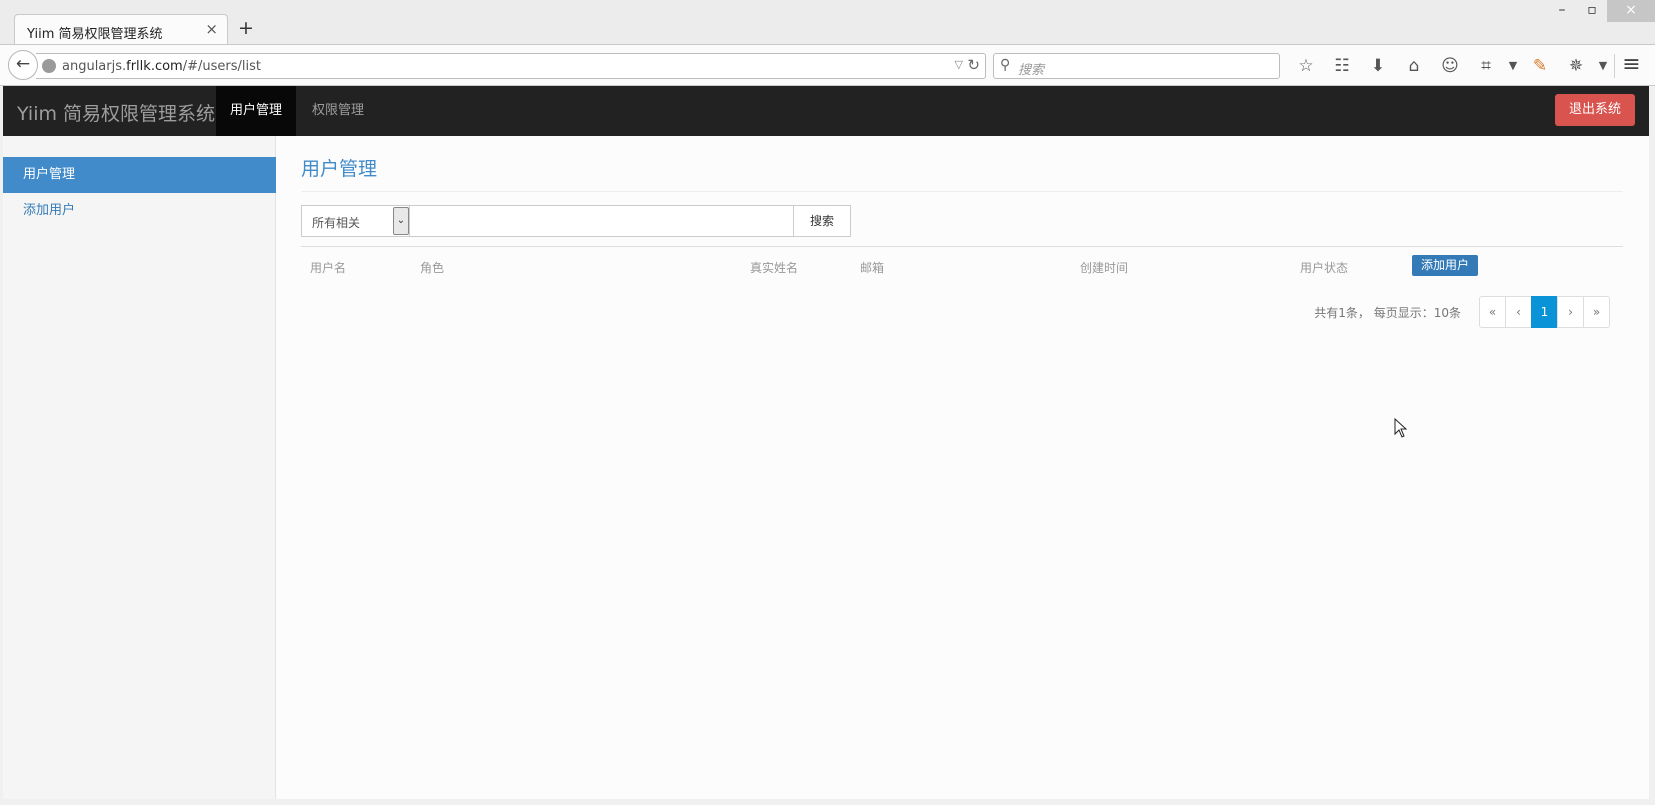  I want to click on page-title: 用户管理, so click(339, 169).